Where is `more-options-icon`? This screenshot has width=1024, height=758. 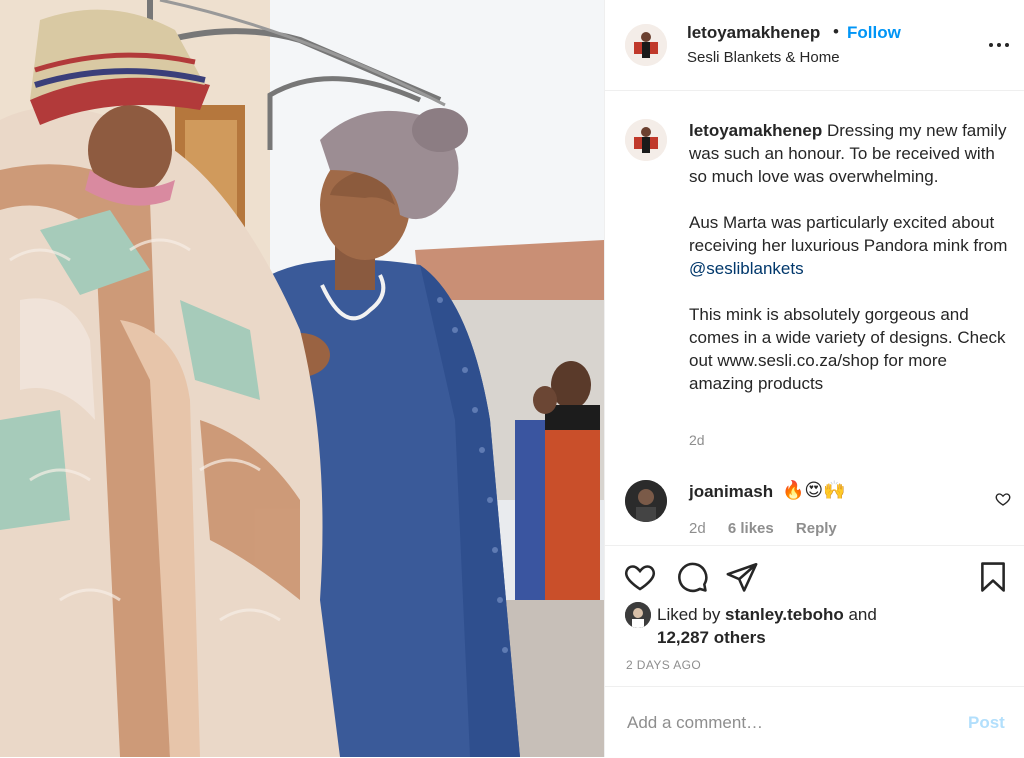
more-options-icon is located at coordinates (999, 46).